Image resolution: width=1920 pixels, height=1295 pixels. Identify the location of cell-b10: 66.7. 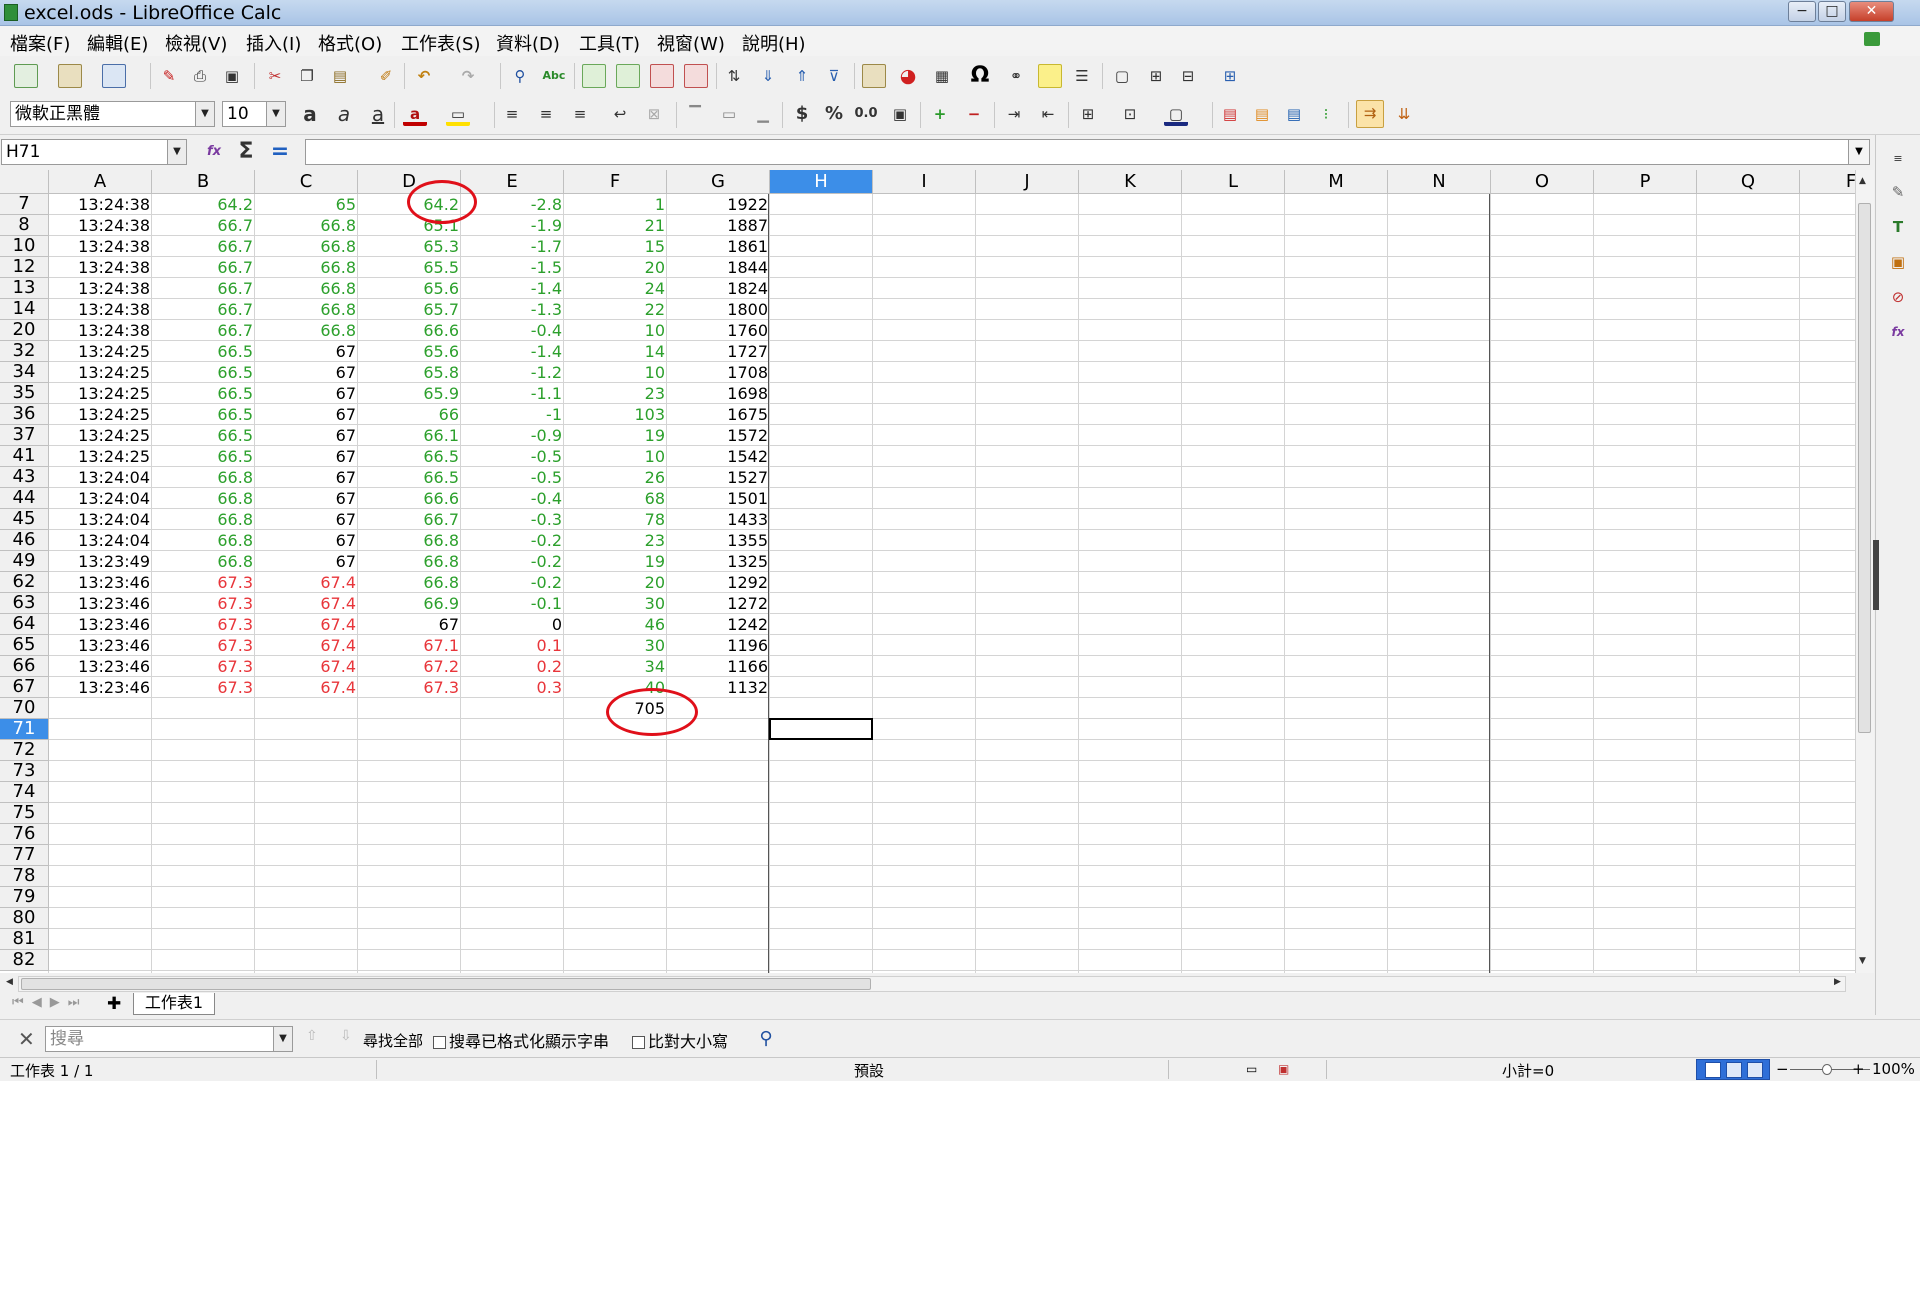
(203, 246).